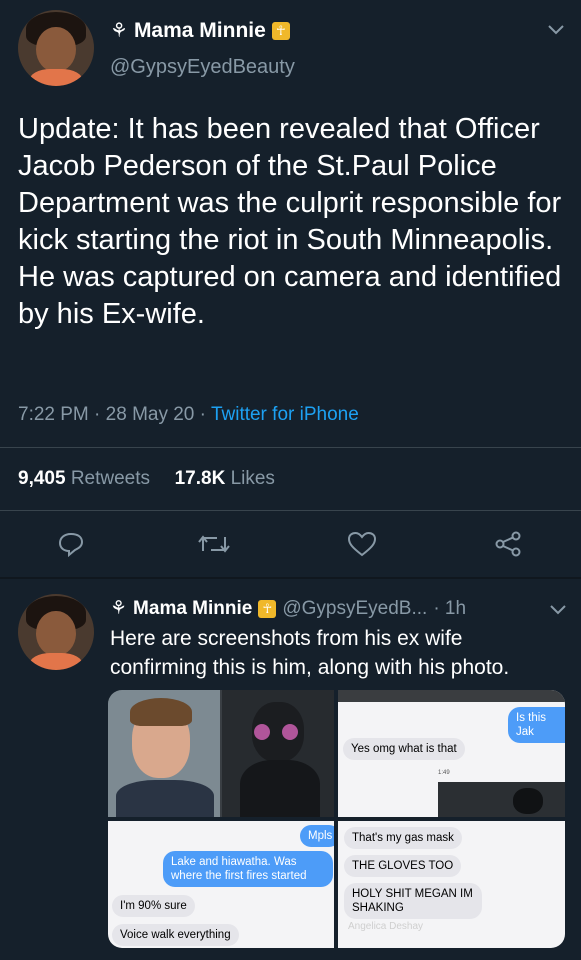 The height and width of the screenshot is (960, 581). Describe the element at coordinates (202, 67) in the screenshot. I see `handle: @GypsyEyedBeauty` at that location.